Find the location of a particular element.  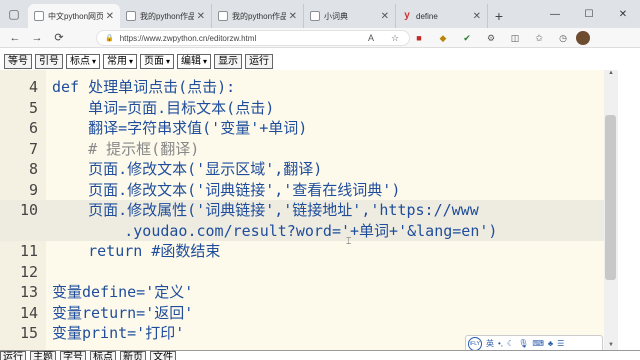

run-button: 运行 is located at coordinates (259, 61).